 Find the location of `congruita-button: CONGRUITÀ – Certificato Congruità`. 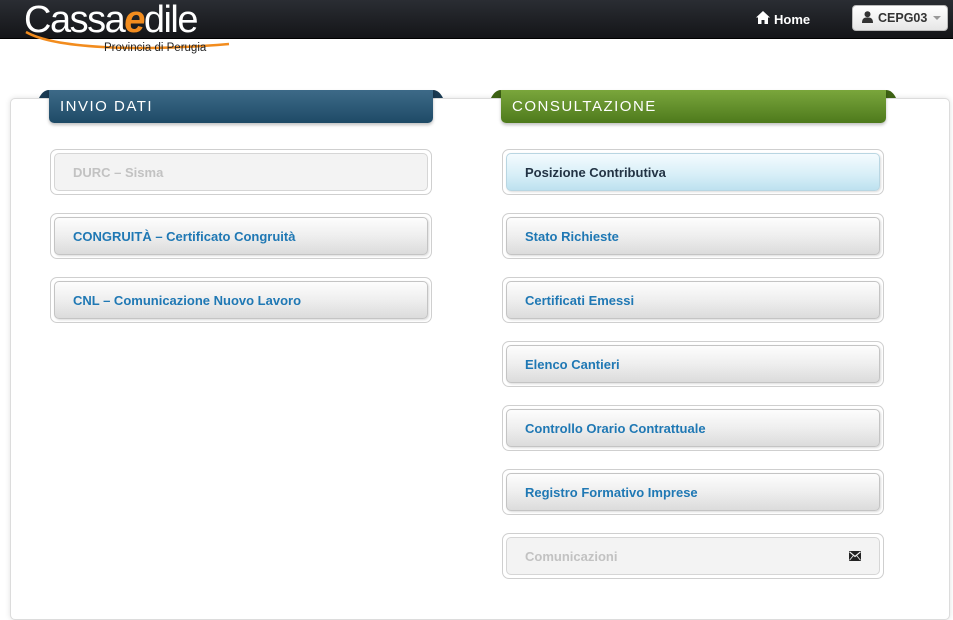

congruita-button: CONGRUITÀ – Certificato Congruità is located at coordinates (241, 236).